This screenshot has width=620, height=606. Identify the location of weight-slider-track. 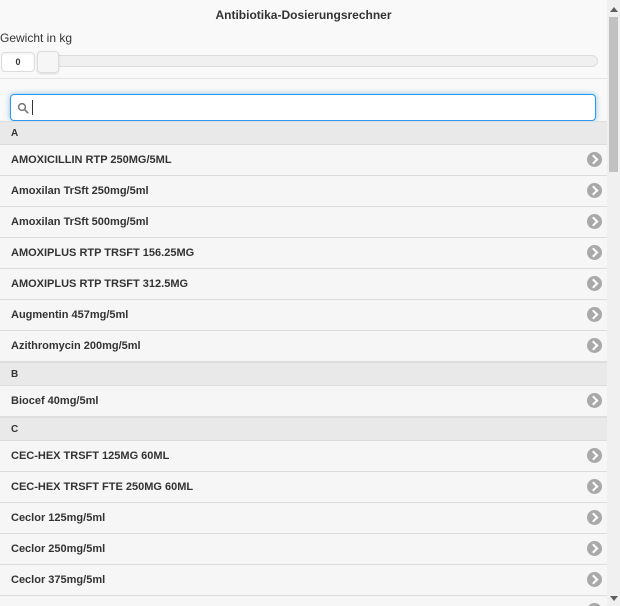
(319, 61).